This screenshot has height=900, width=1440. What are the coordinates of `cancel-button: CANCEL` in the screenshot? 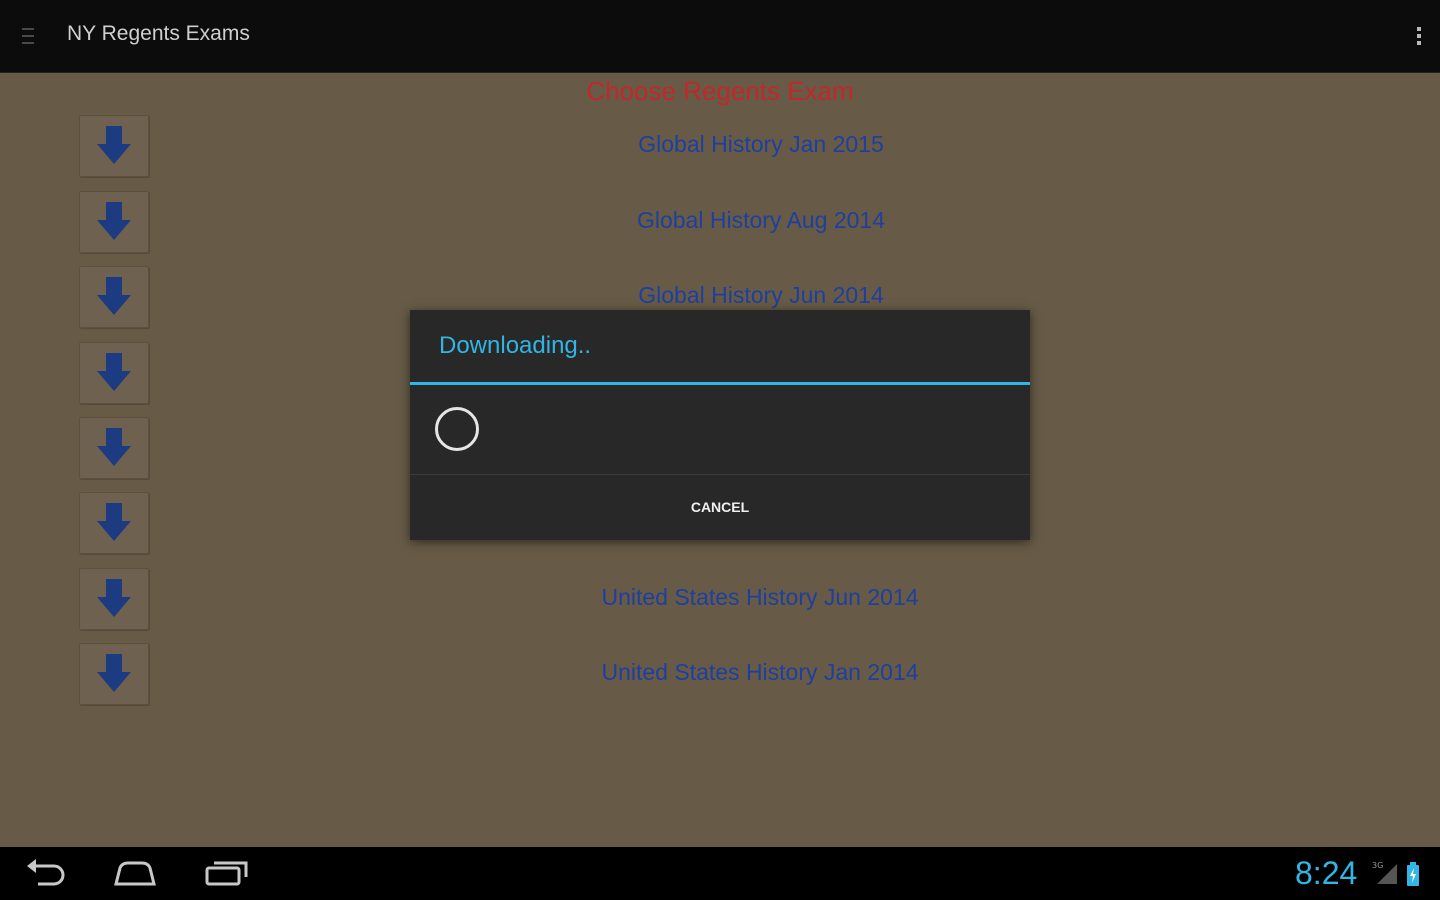 It's located at (720, 507).